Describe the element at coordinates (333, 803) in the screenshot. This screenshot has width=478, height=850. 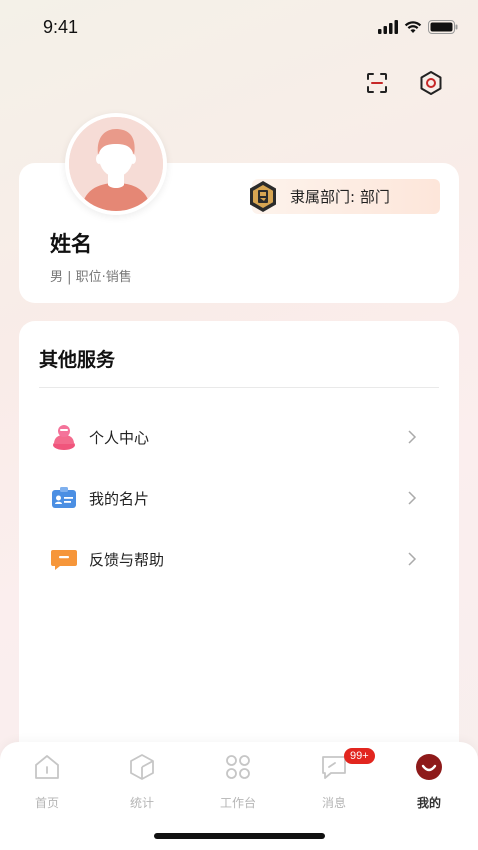
I see `tab-label: 消息` at that location.